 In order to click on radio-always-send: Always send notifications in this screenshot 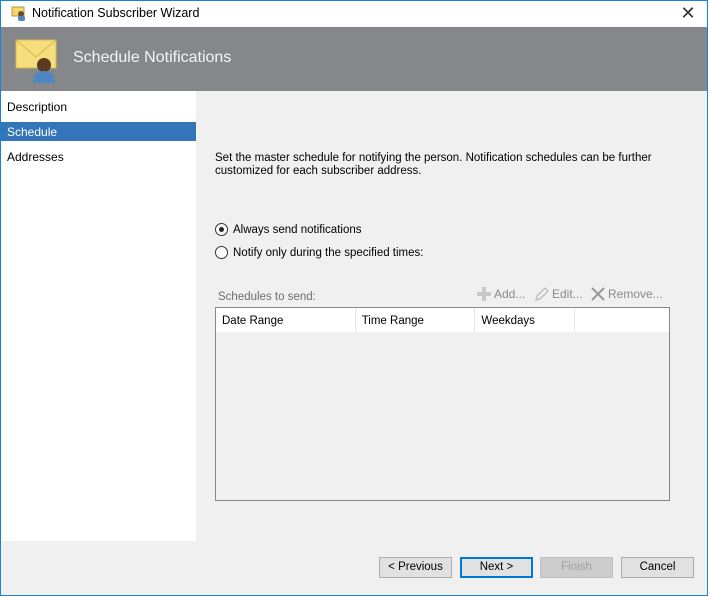, I will do `click(288, 229)`.